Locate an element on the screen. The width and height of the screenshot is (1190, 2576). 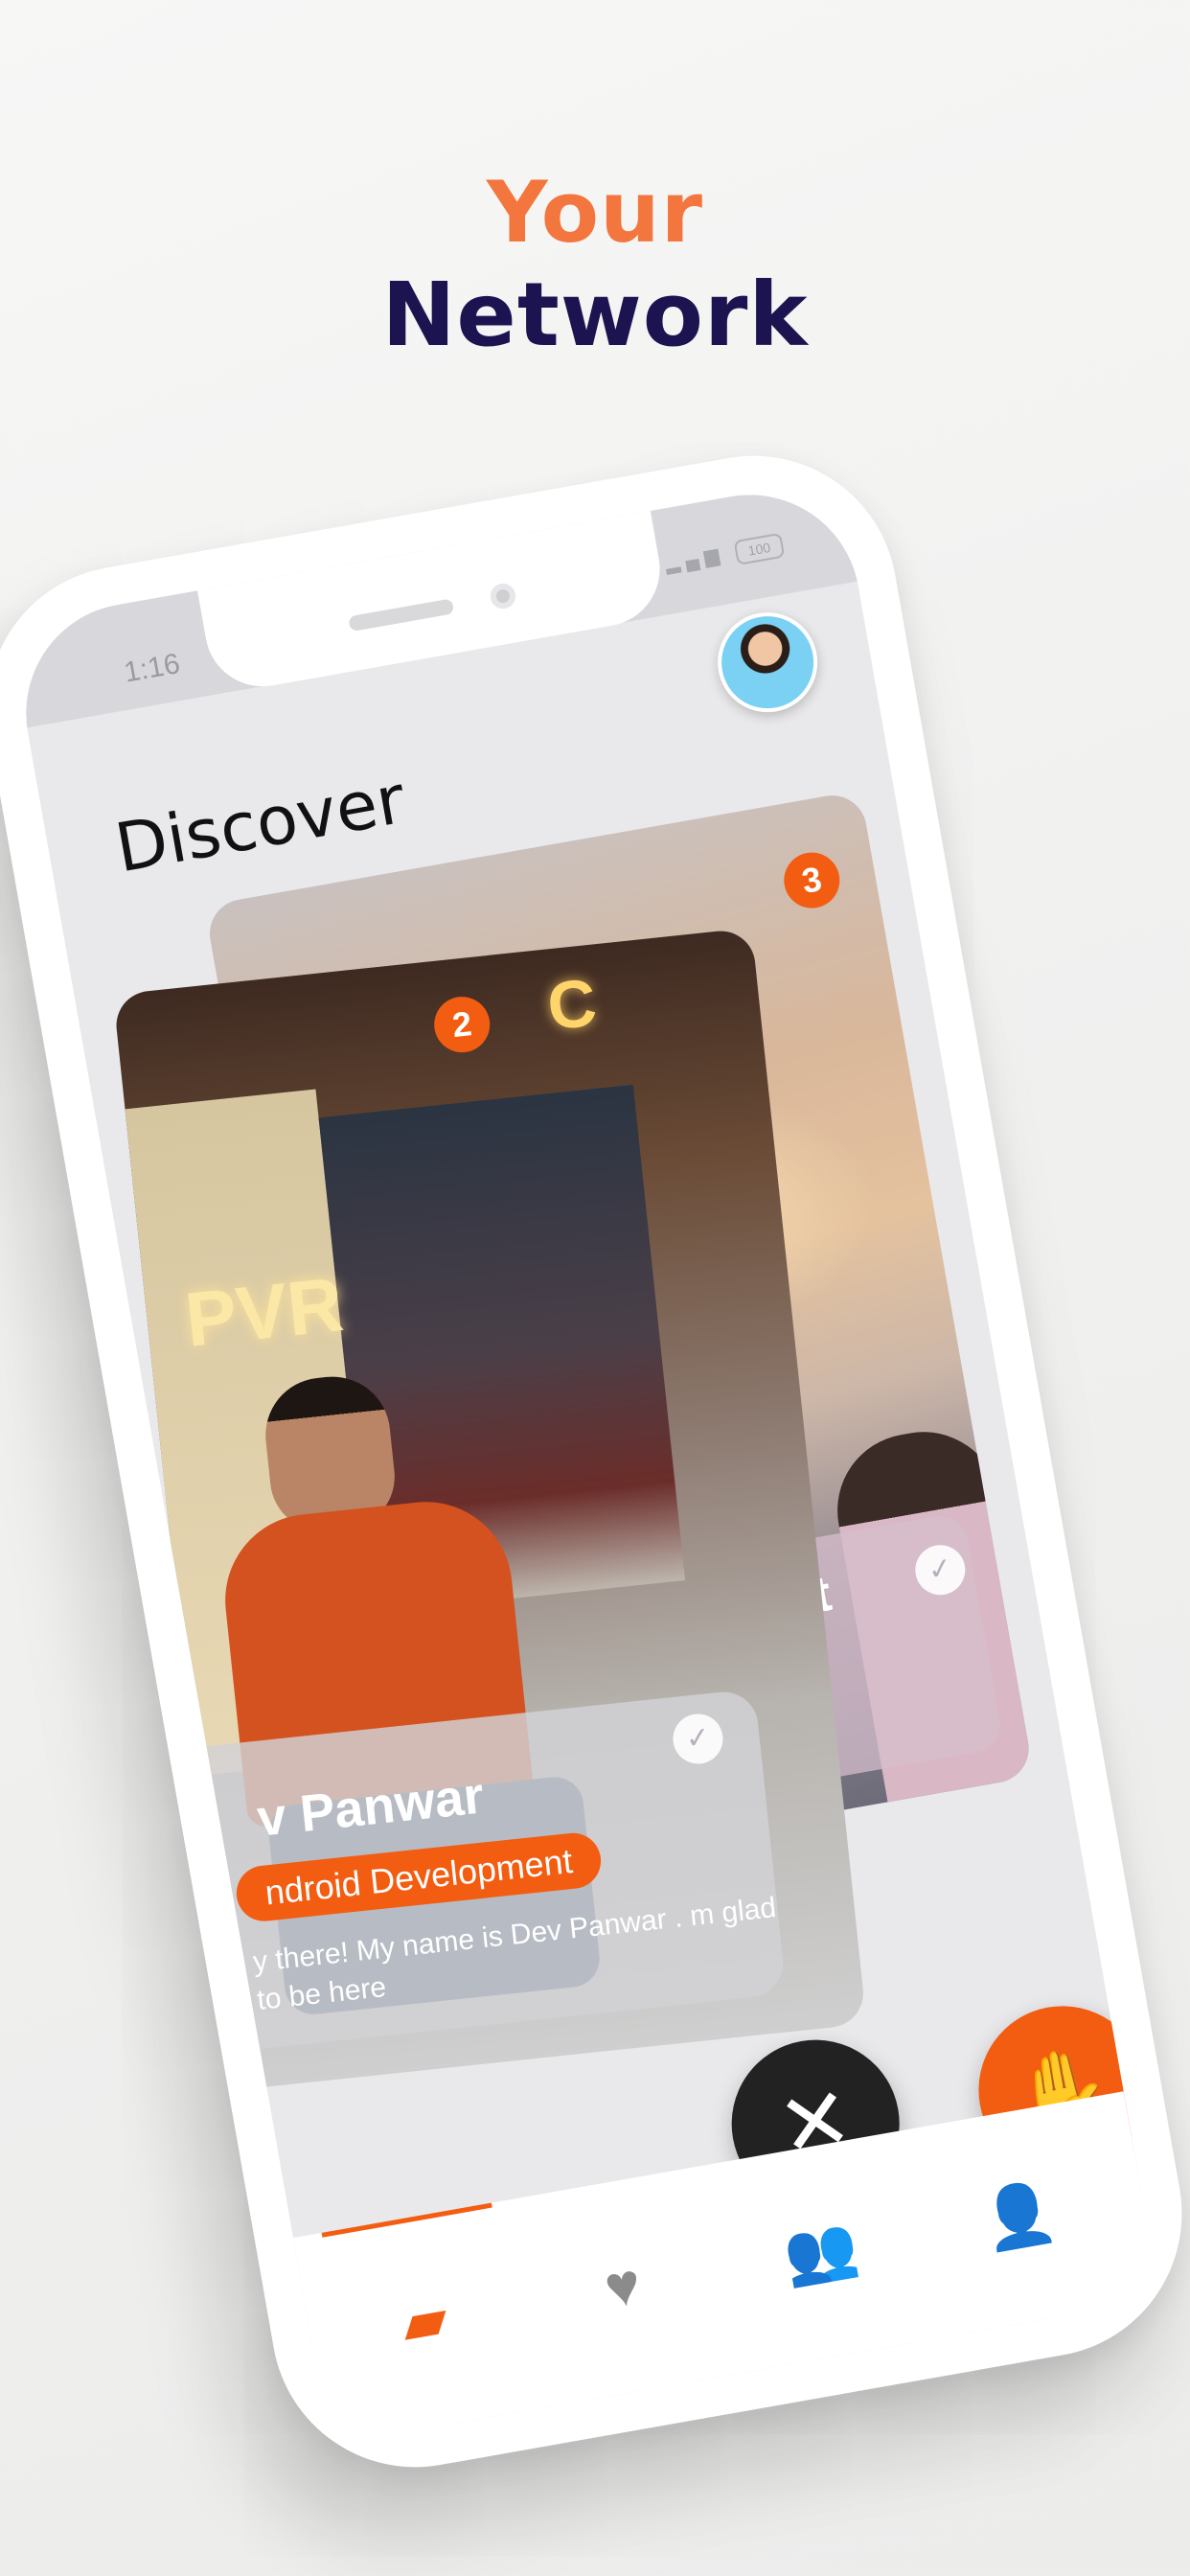
avatar is located at coordinates (767, 662).